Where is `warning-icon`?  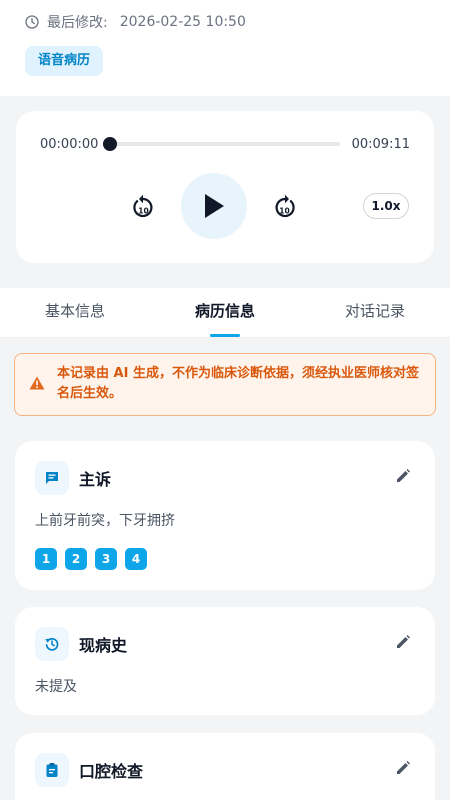
warning-icon is located at coordinates (37, 383).